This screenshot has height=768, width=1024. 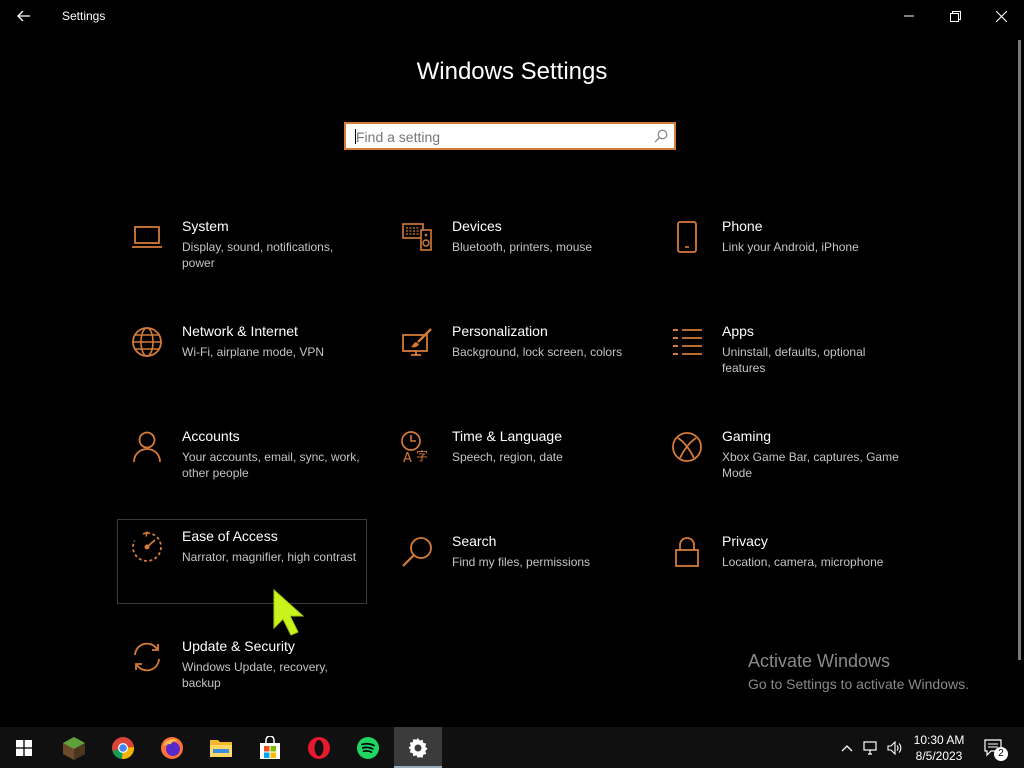 I want to click on page-title: Windows Settings, so click(x=512, y=71).